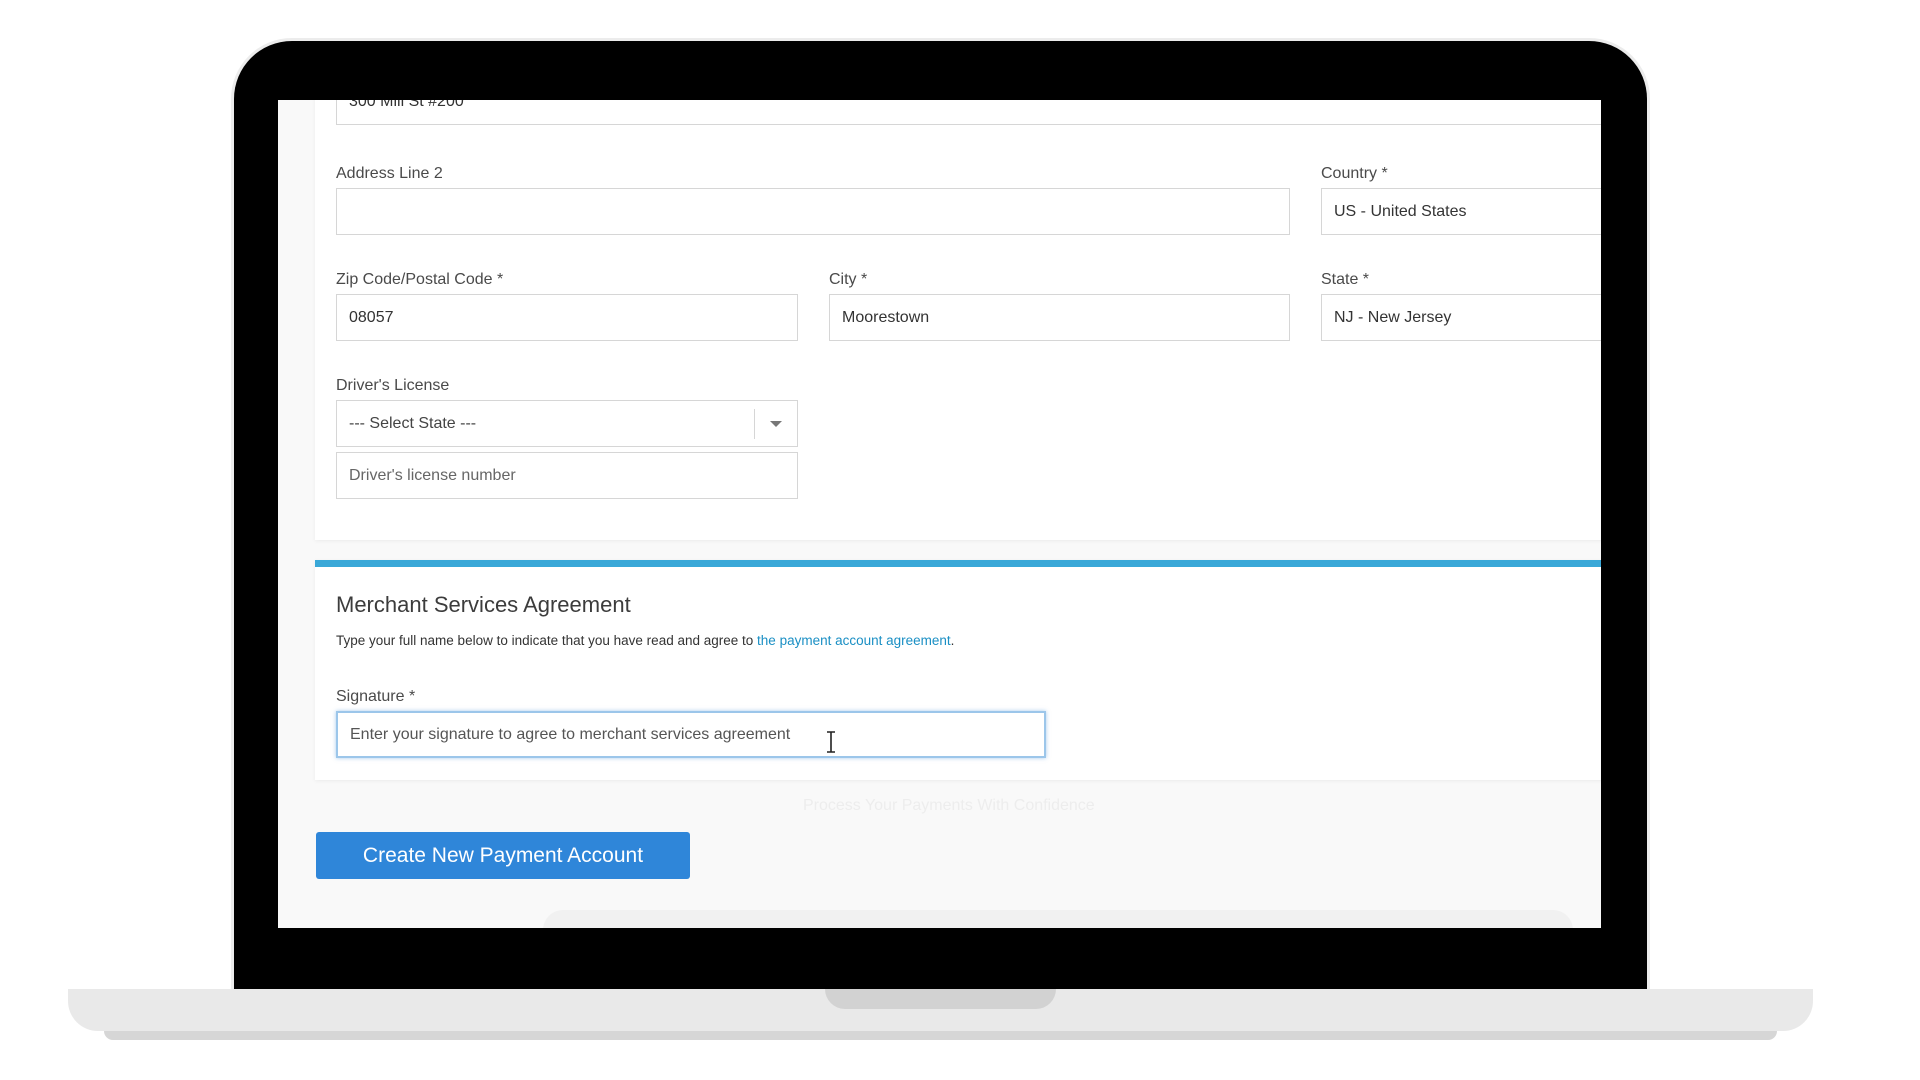 The height and width of the screenshot is (1080, 1920). Describe the element at coordinates (848, 279) in the screenshot. I see `city-label: City *` at that location.